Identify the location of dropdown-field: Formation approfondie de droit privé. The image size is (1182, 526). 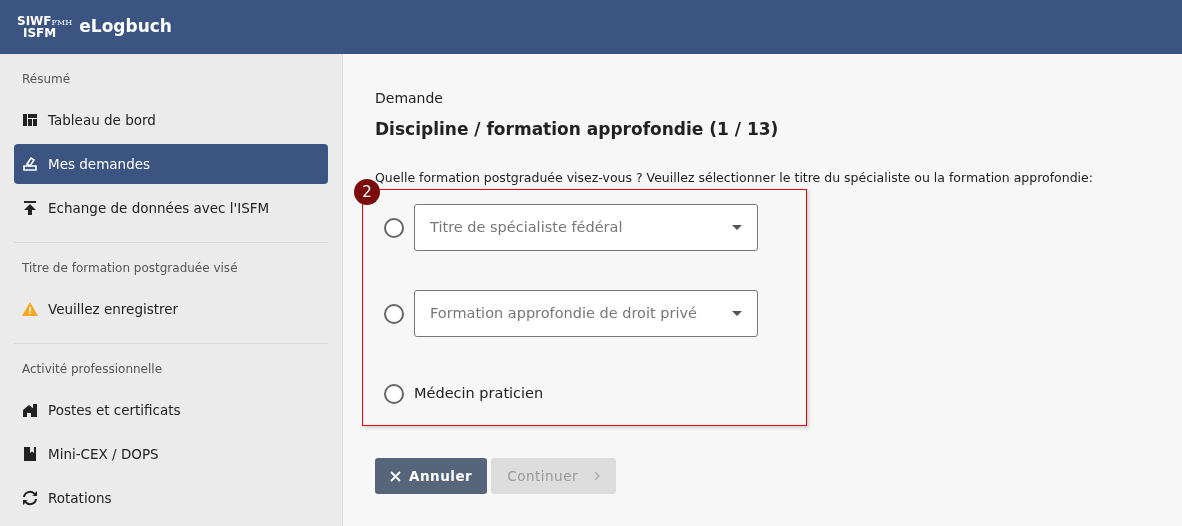
(586, 314).